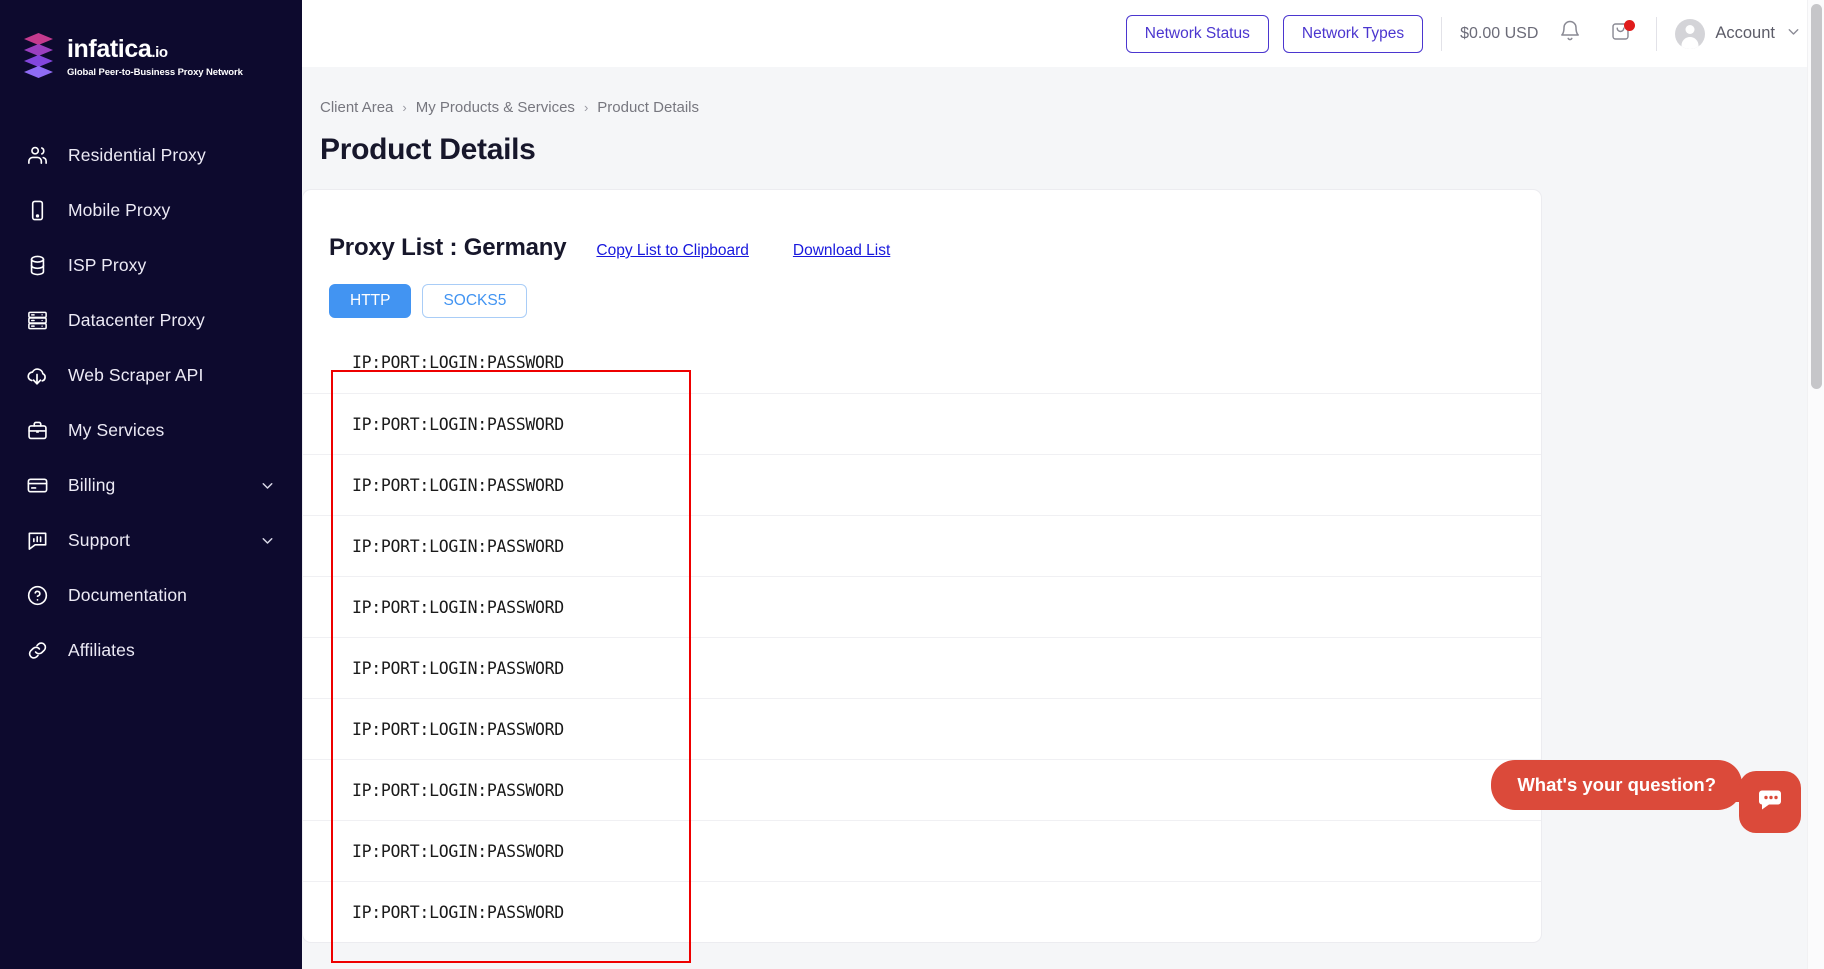 Image resolution: width=1824 pixels, height=969 pixels. What do you see at coordinates (1620, 34) in the screenshot?
I see `cart-button` at bounding box center [1620, 34].